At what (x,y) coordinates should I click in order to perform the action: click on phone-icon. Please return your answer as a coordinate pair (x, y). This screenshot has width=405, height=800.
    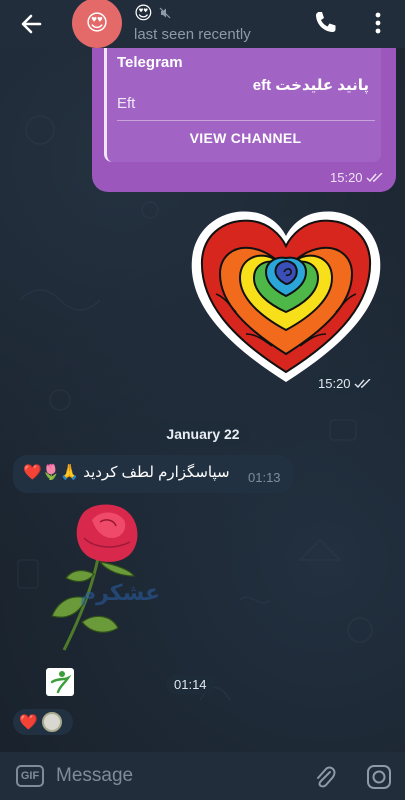
    Looking at the image, I should click on (325, 22).